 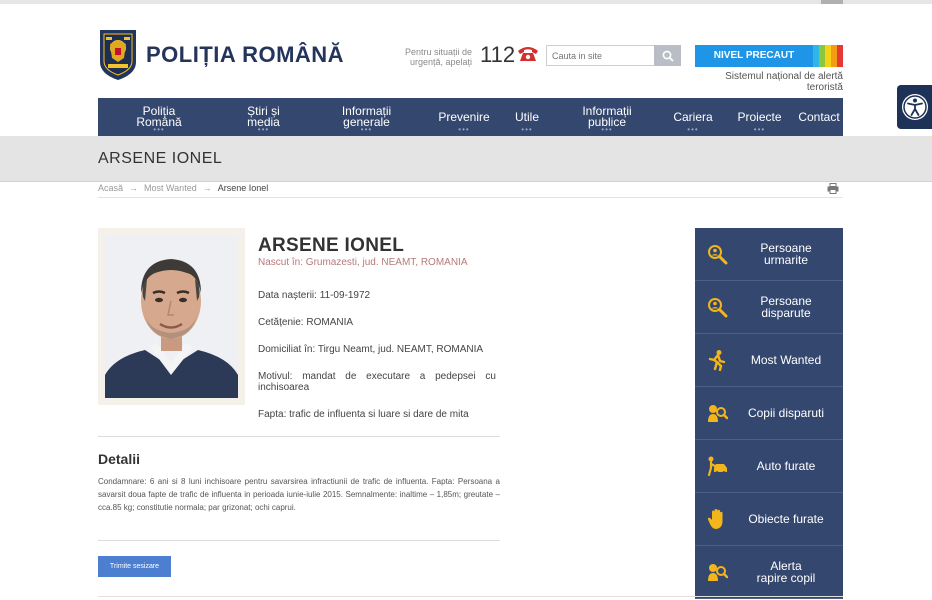 I want to click on sidebar-item-copii-disparuti: Copii disparuti, so click(x=769, y=413).